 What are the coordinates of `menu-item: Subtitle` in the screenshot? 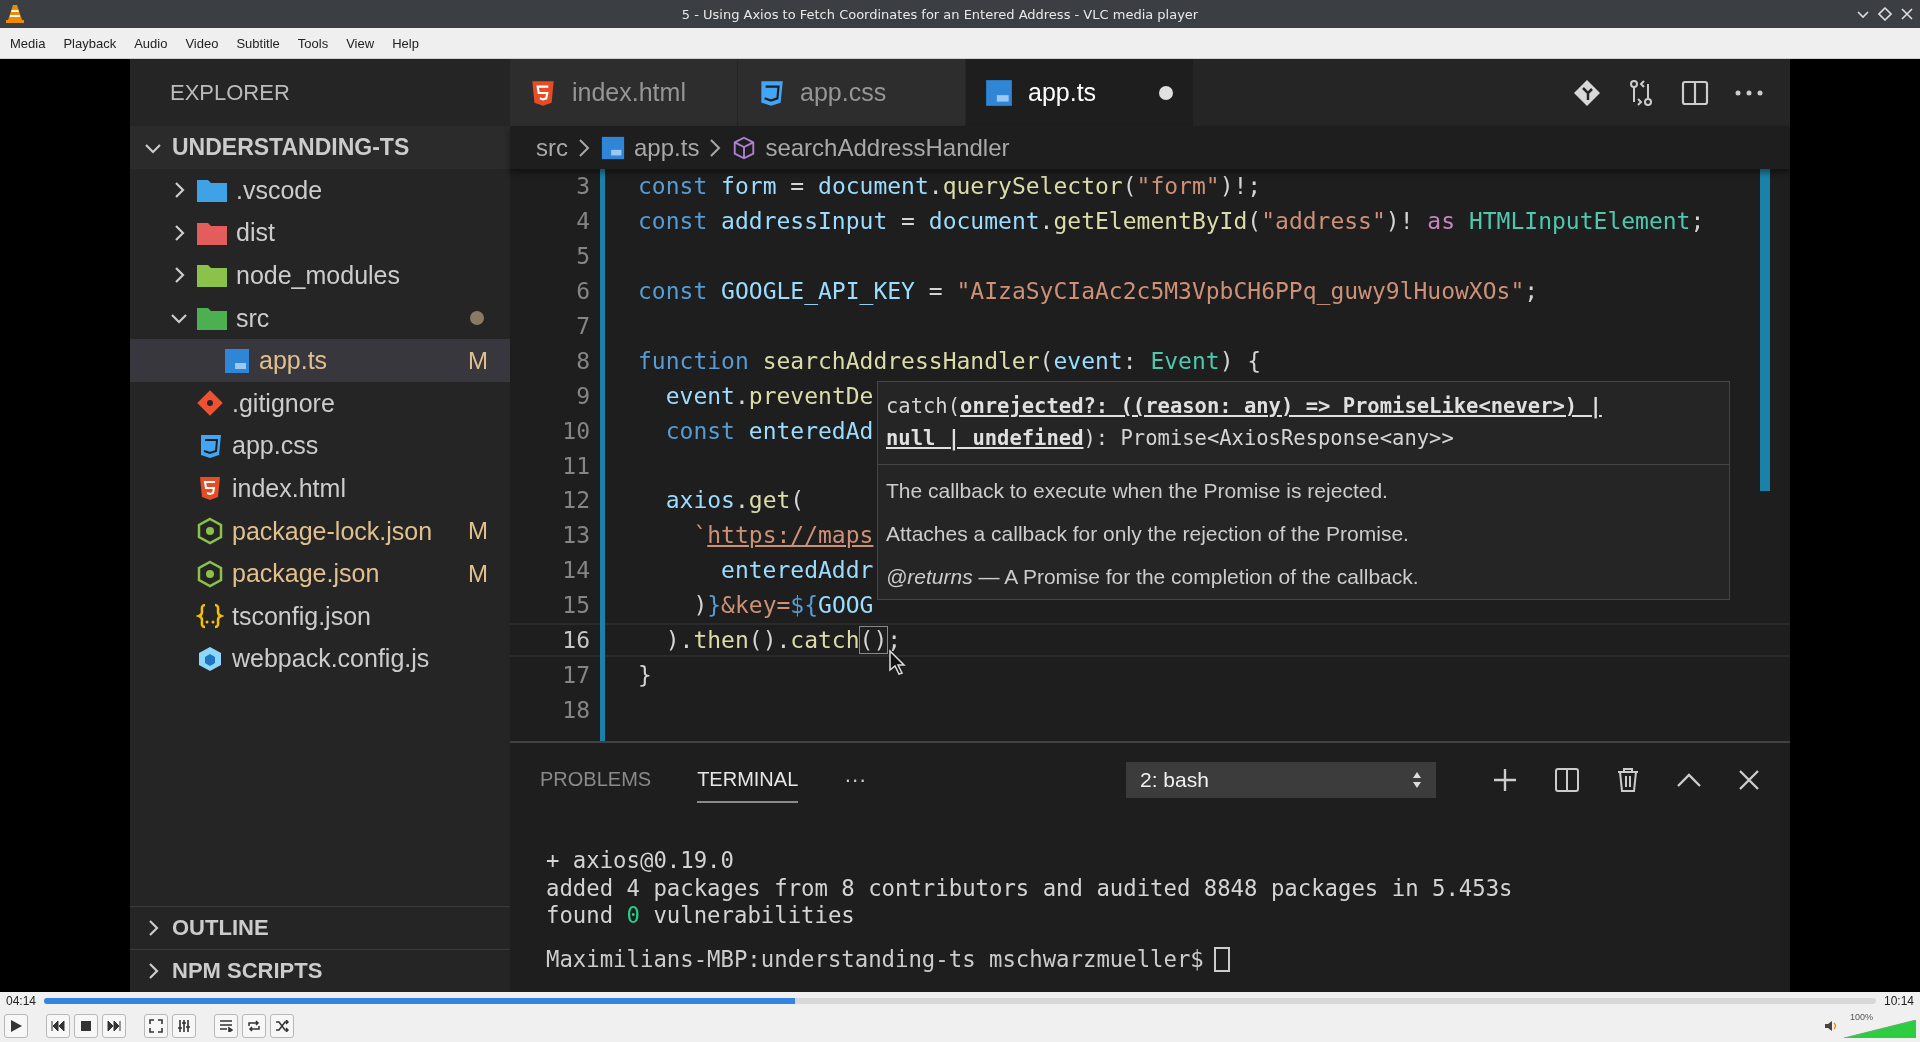 It's located at (258, 43).